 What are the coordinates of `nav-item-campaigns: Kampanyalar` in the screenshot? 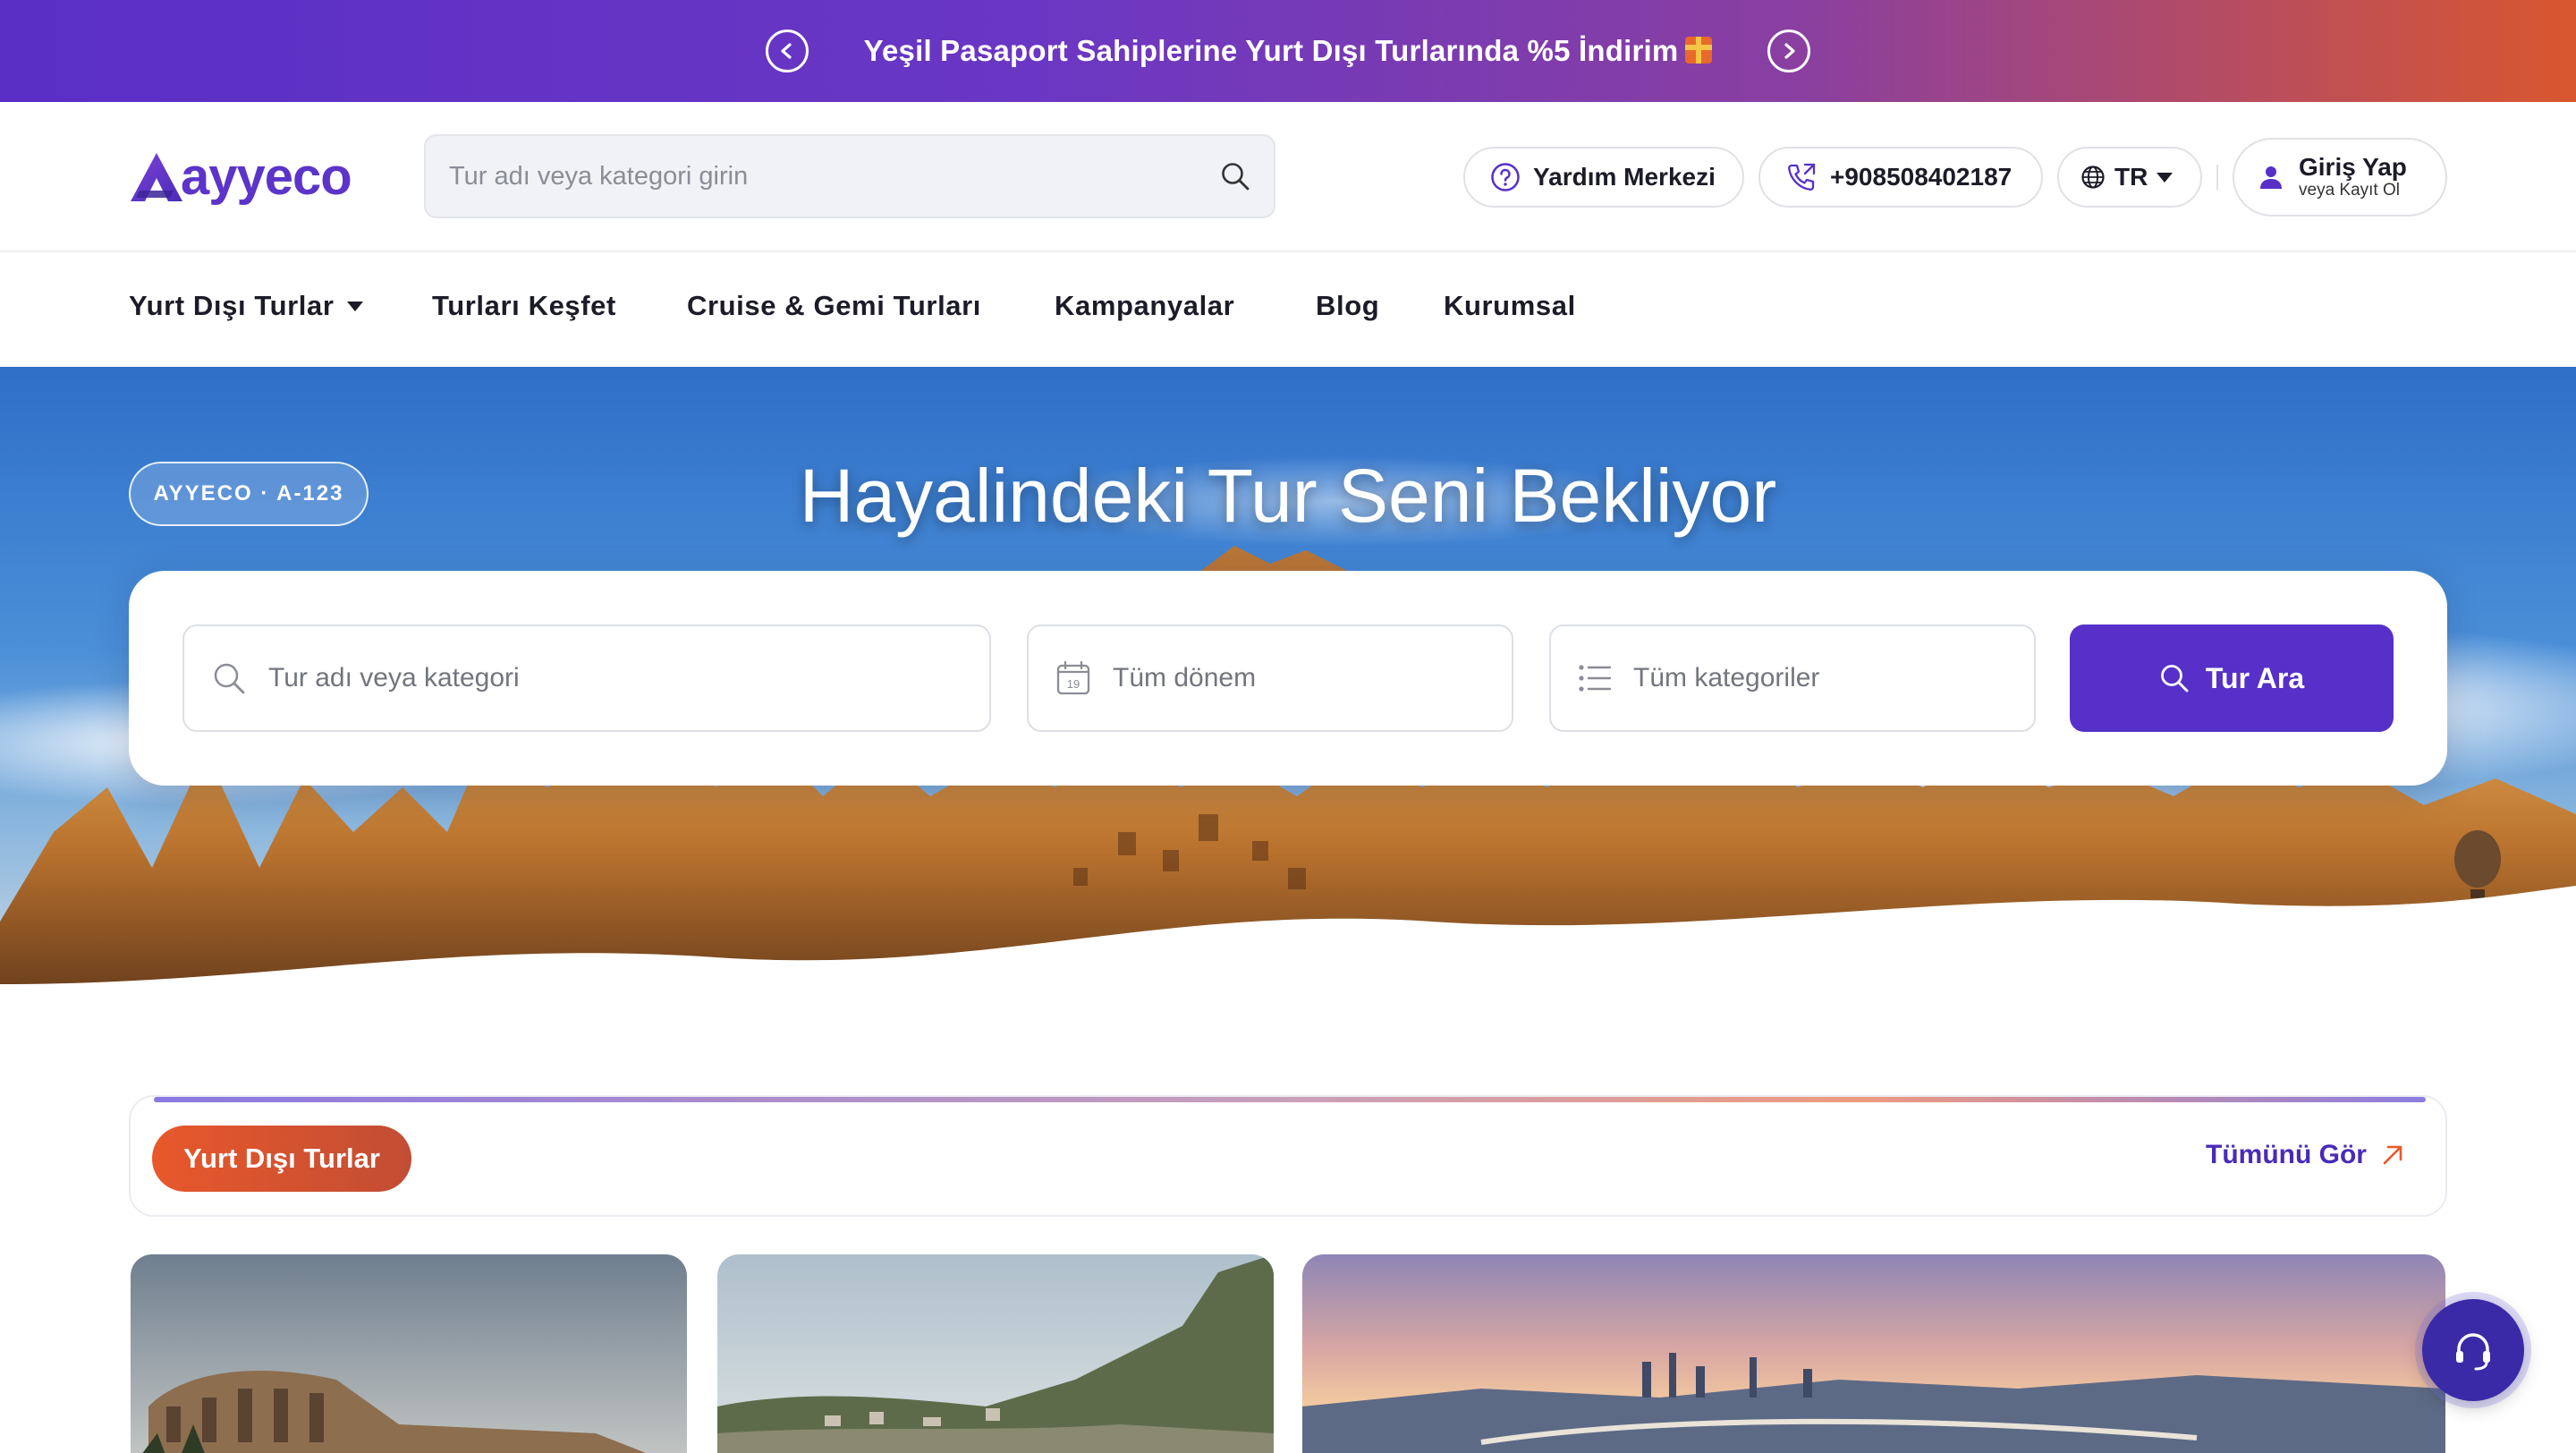 It's located at (1144, 306).